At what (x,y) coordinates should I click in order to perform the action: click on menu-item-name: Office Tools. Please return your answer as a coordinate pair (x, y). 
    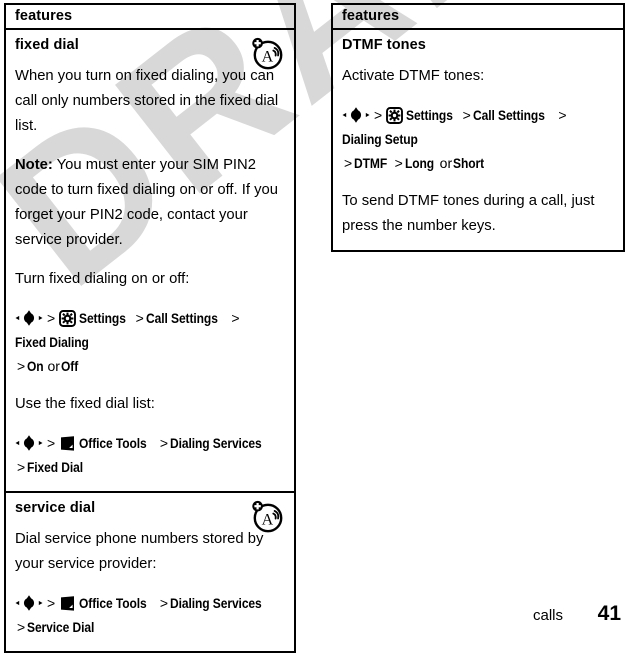
    Looking at the image, I should click on (113, 443).